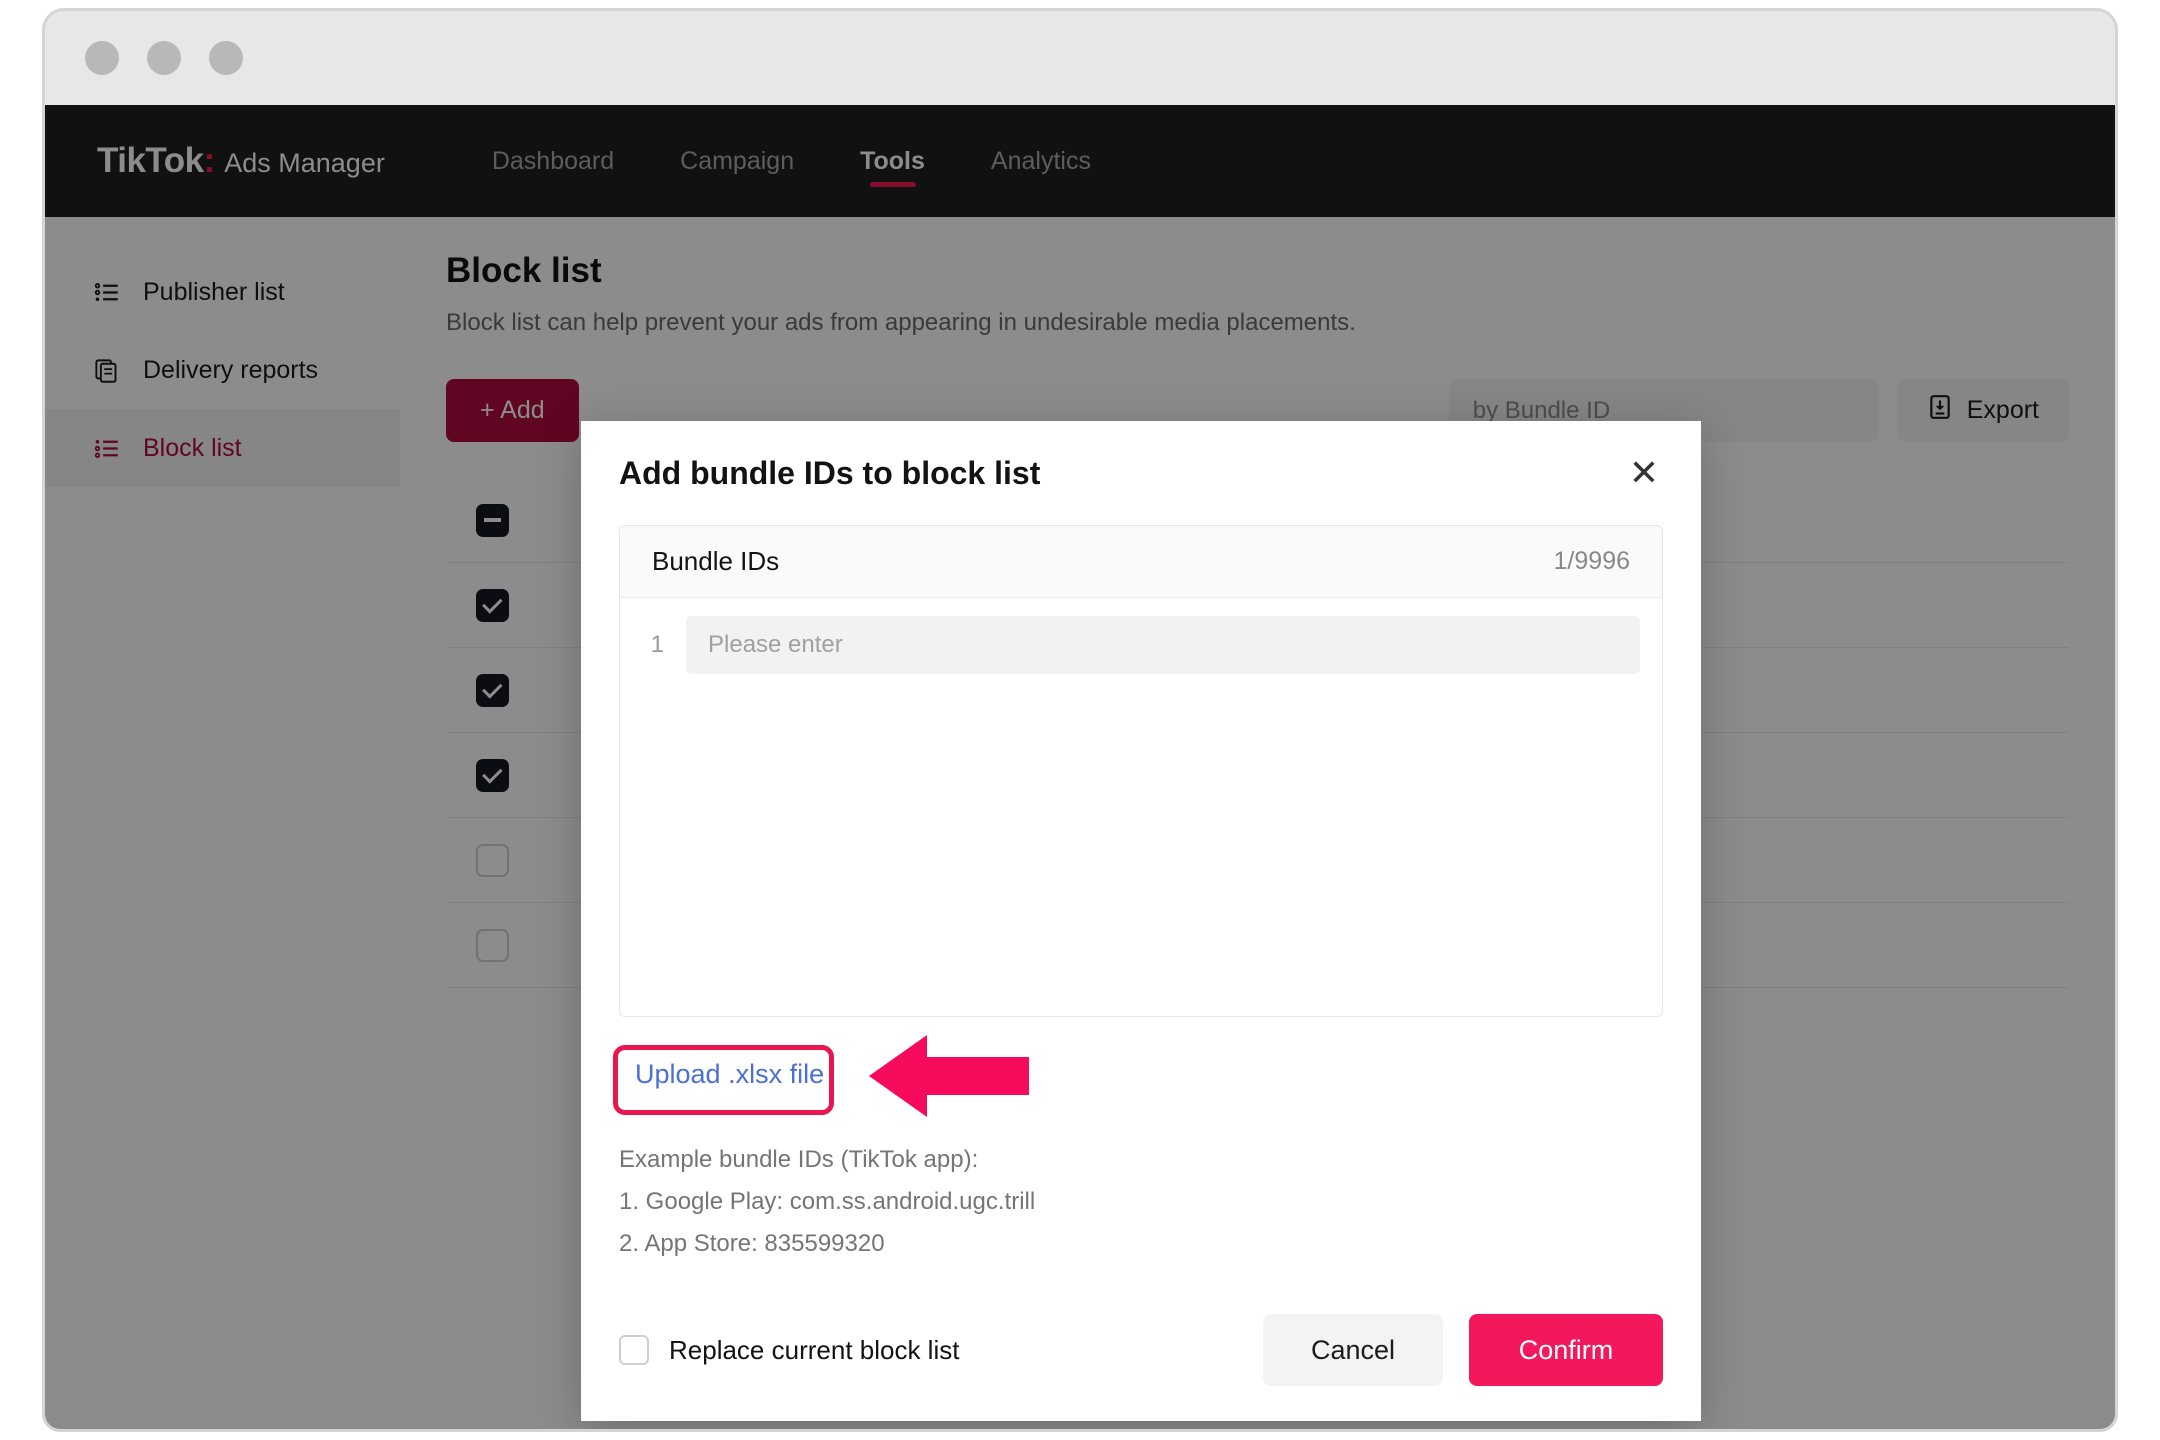 The width and height of the screenshot is (2160, 1440). What do you see at coordinates (830, 472) in the screenshot?
I see `dialog-title: Add bundle IDs to block list` at bounding box center [830, 472].